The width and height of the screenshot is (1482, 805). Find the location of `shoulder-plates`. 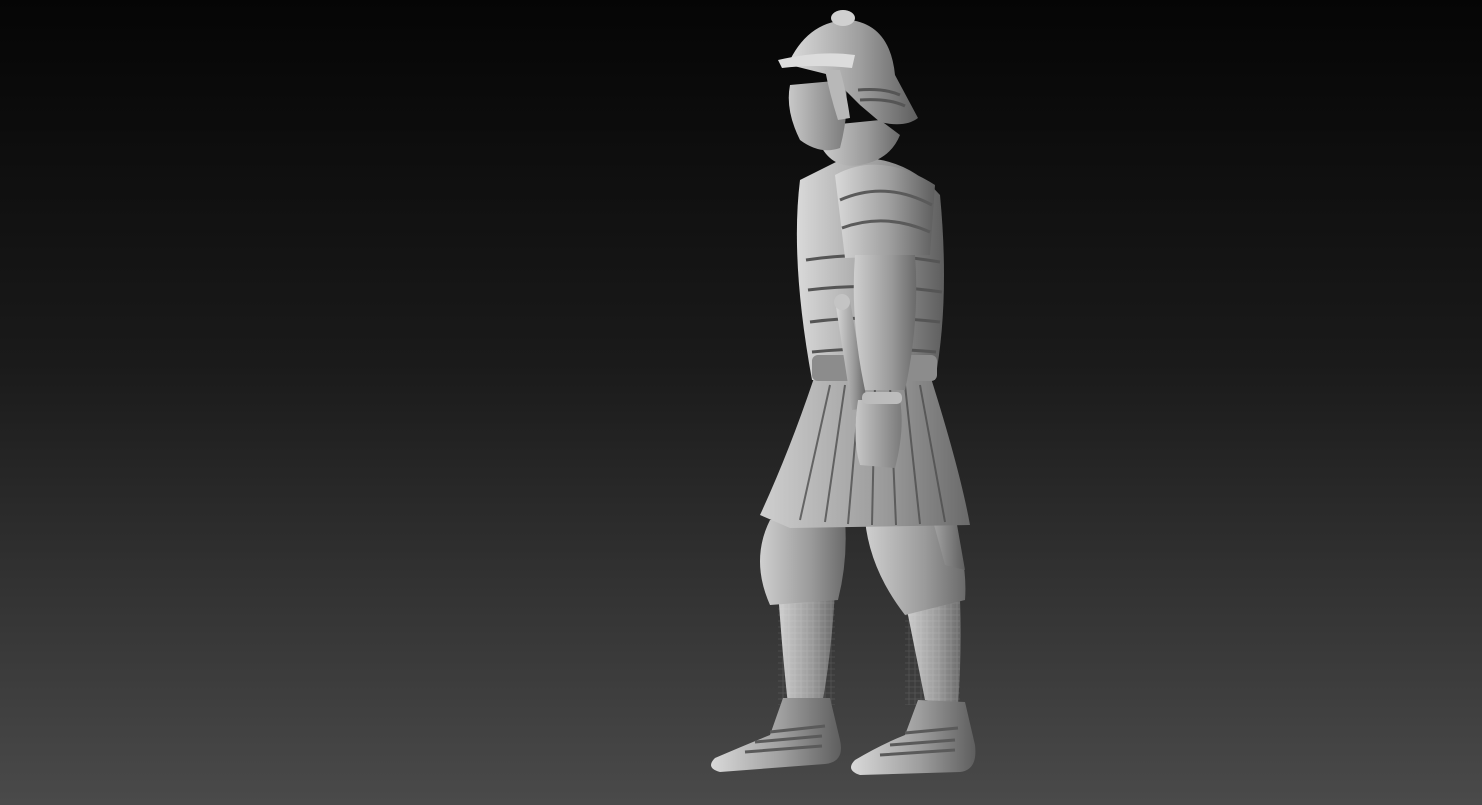

shoulder-plates is located at coordinates (885, 211).